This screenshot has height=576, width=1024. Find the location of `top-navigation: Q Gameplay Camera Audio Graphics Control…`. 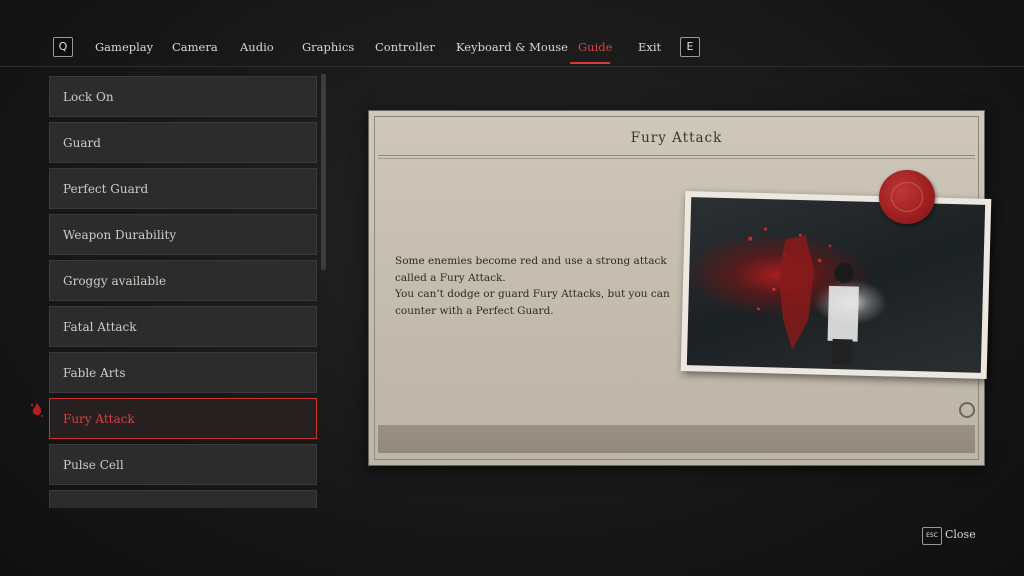

top-navigation: Q Gameplay Camera Audio Graphics Control… is located at coordinates (512, 33).